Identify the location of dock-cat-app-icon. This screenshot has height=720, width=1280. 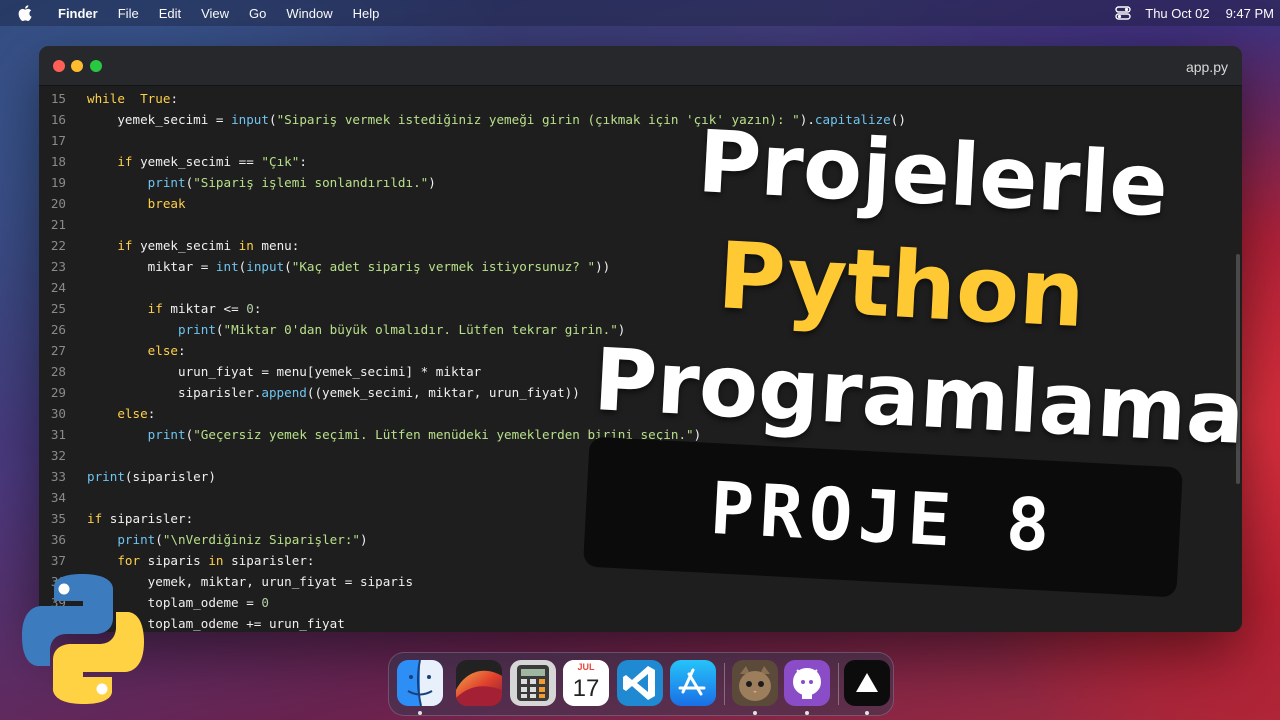
(755, 683).